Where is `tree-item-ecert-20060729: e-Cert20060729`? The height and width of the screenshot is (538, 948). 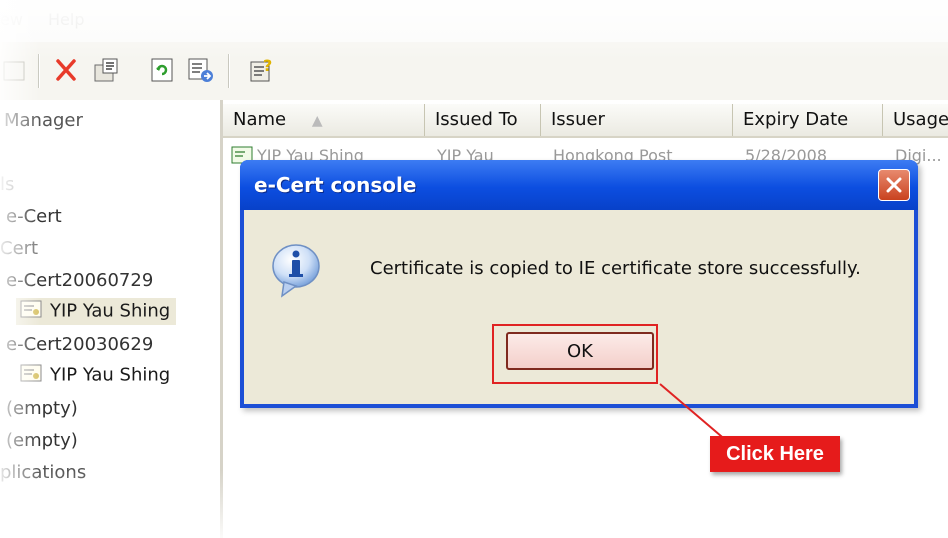 tree-item-ecert-20060729: e-Cert20060729 is located at coordinates (79, 280).